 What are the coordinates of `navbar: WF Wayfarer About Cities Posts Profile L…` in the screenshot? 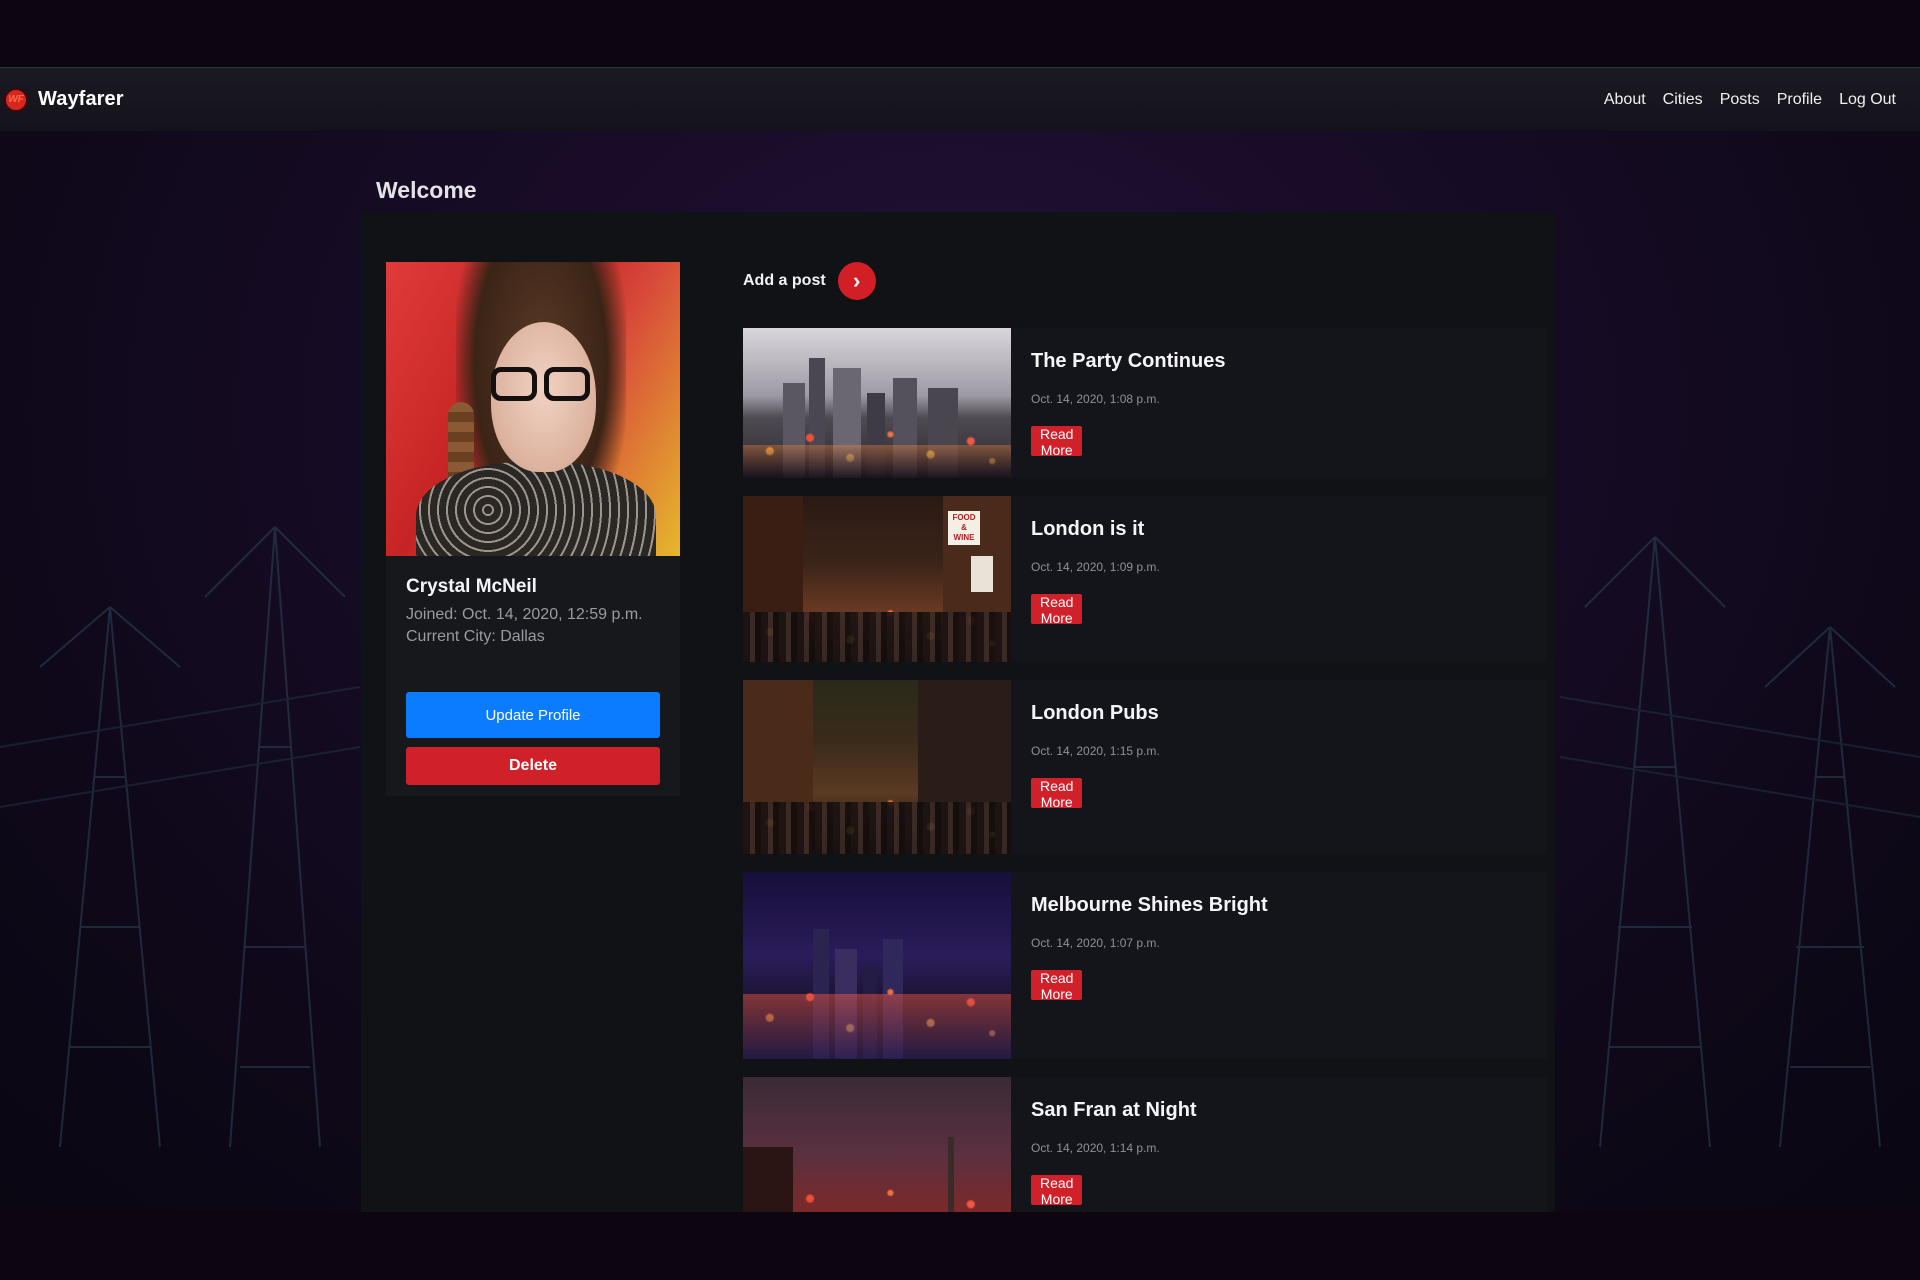 It's located at (960, 99).